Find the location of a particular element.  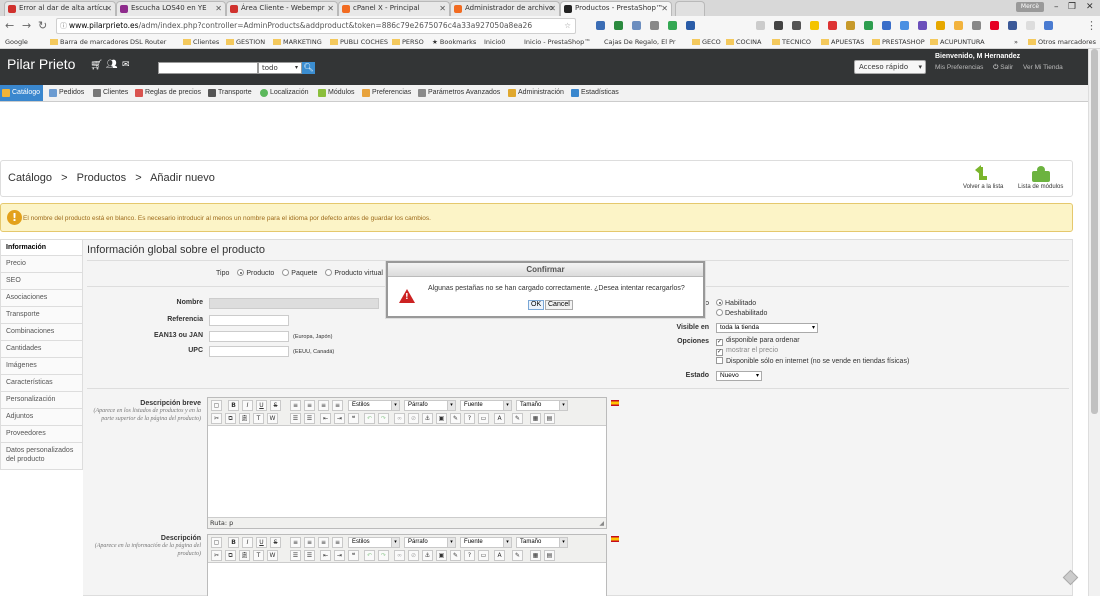

menu-item-stats: Estadísticas is located at coordinates (594, 93).